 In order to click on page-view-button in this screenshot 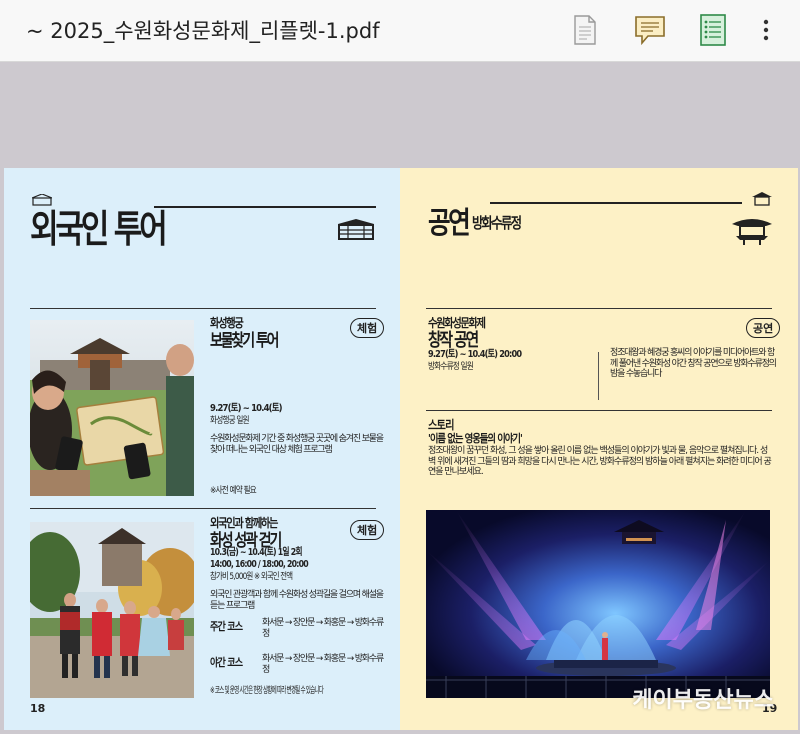, I will do `click(585, 30)`.